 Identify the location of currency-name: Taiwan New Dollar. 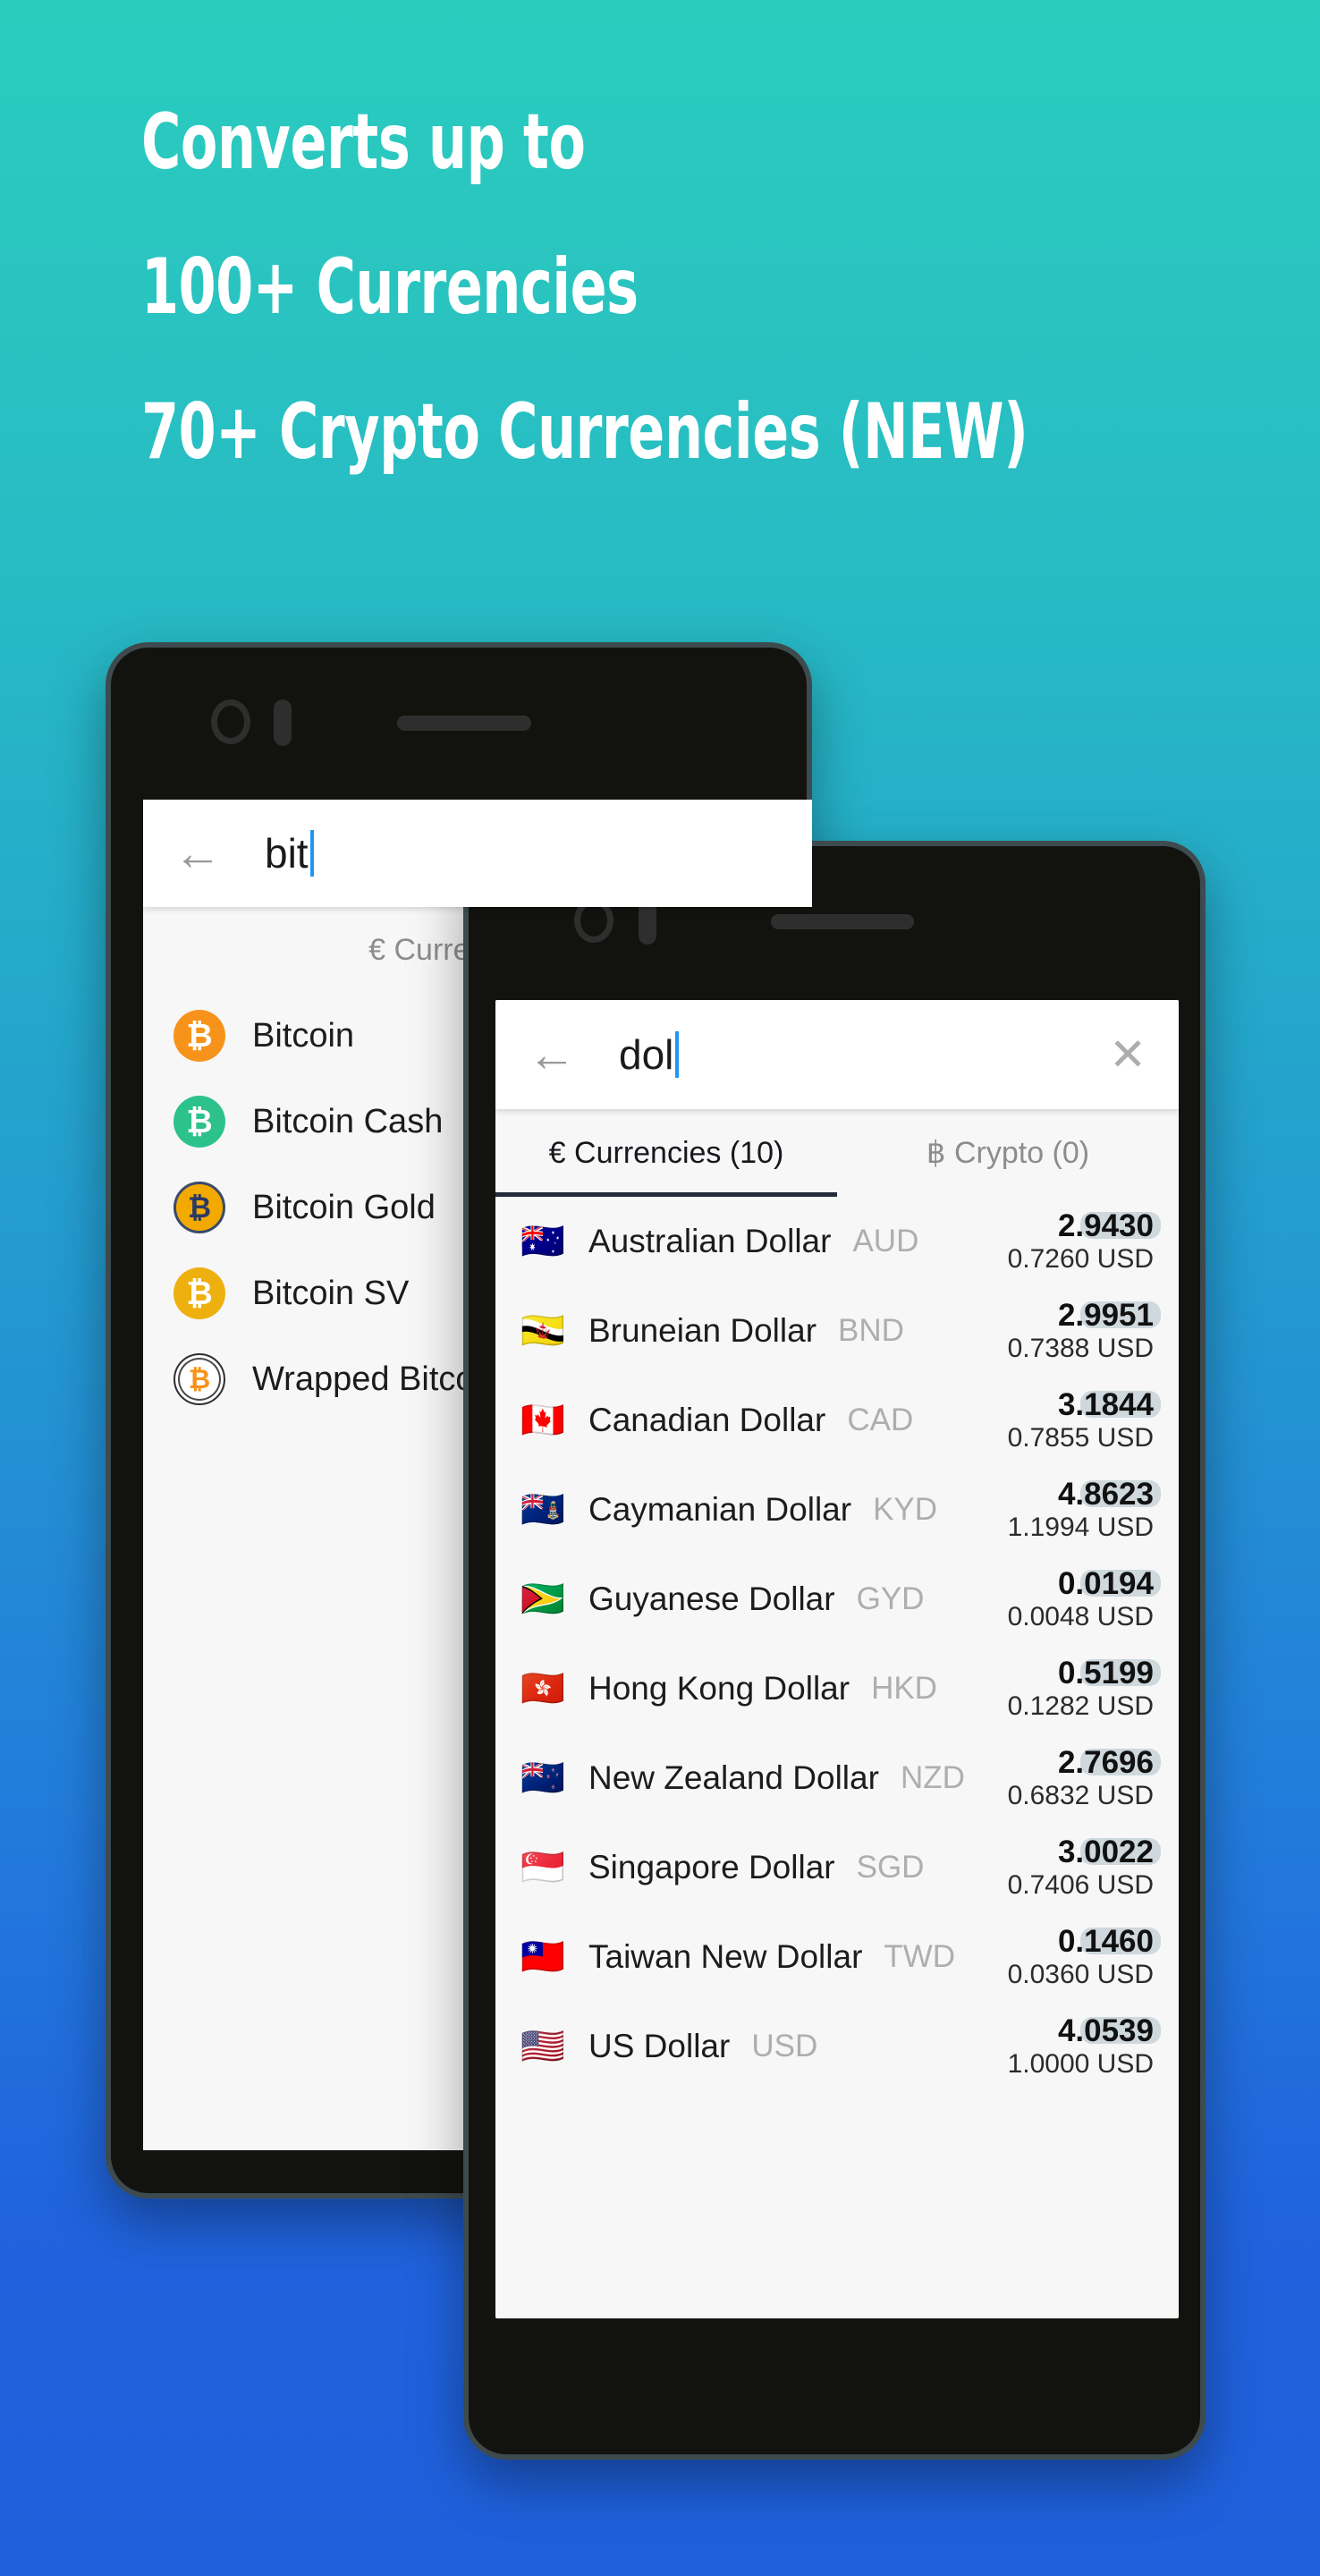
(725, 1956).